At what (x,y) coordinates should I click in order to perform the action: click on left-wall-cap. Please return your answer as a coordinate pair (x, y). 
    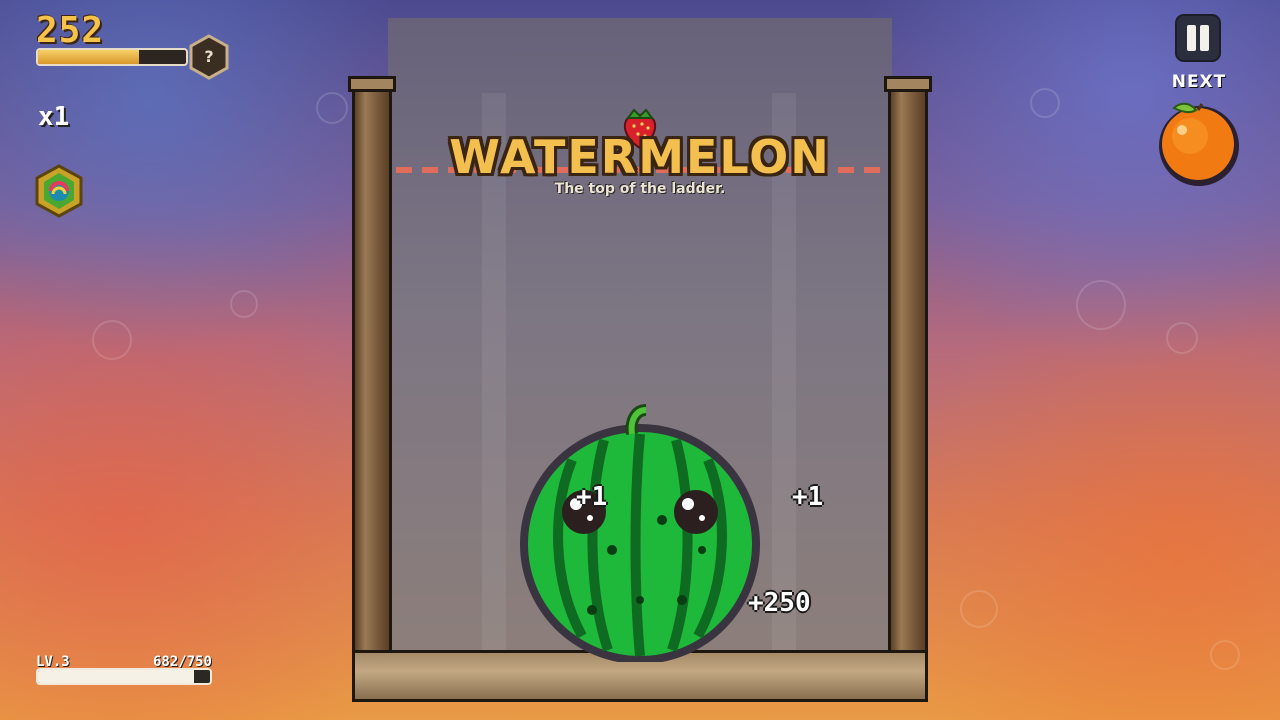
    Looking at the image, I should click on (372, 84).